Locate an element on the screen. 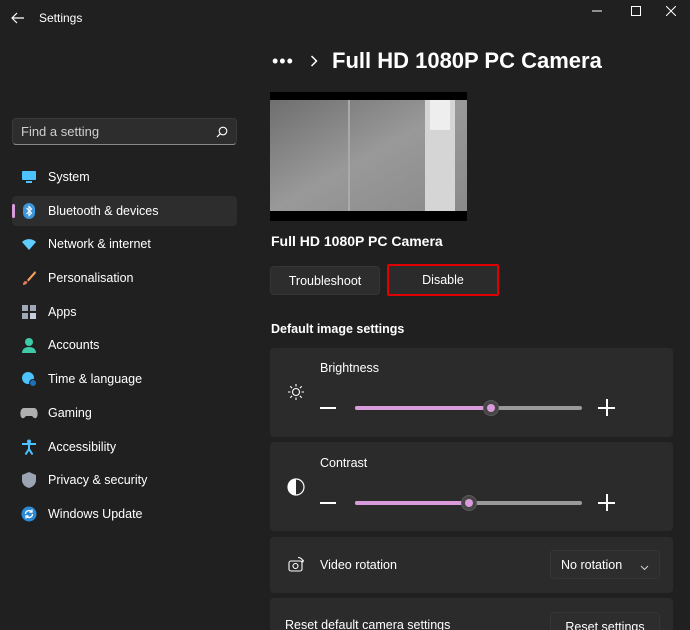 The height and width of the screenshot is (630, 690). globe-clock-icon is located at coordinates (29, 379).